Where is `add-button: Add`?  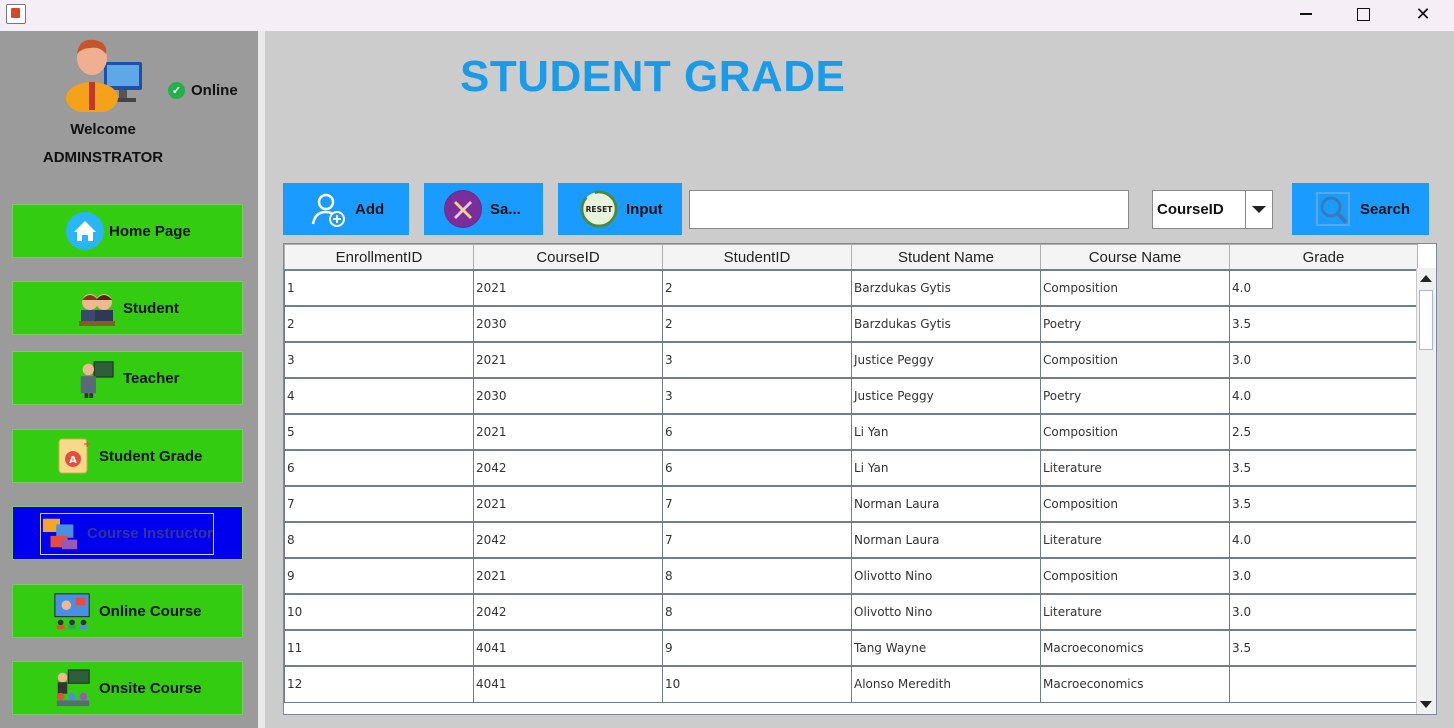 add-button: Add is located at coordinates (346, 209).